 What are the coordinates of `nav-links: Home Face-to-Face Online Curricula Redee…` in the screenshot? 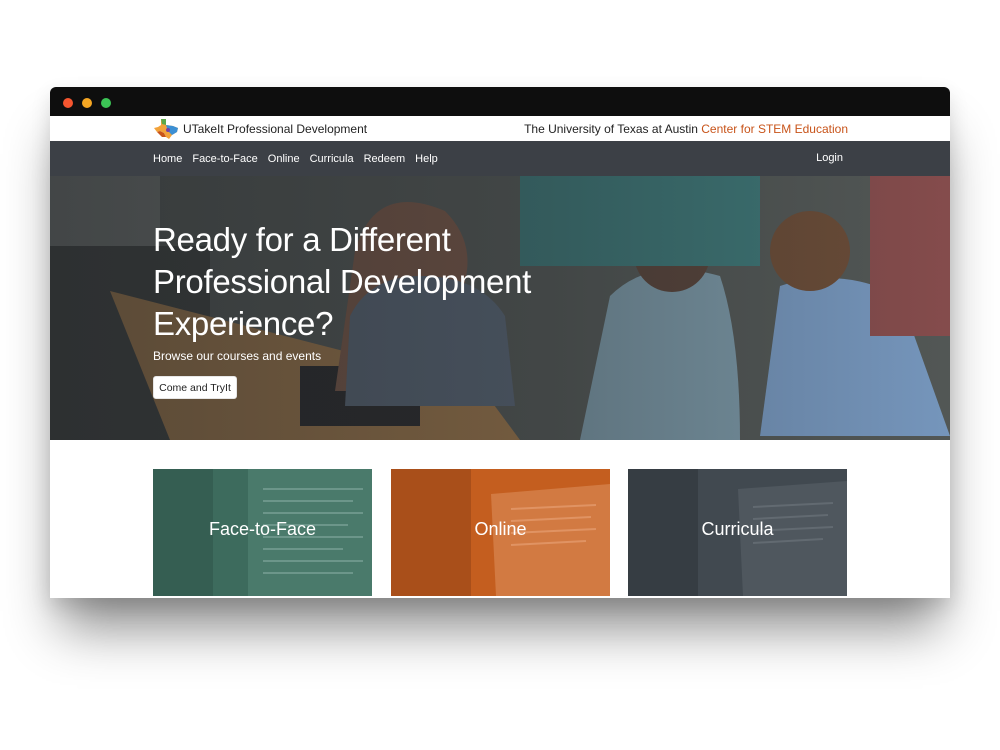 It's located at (300, 158).